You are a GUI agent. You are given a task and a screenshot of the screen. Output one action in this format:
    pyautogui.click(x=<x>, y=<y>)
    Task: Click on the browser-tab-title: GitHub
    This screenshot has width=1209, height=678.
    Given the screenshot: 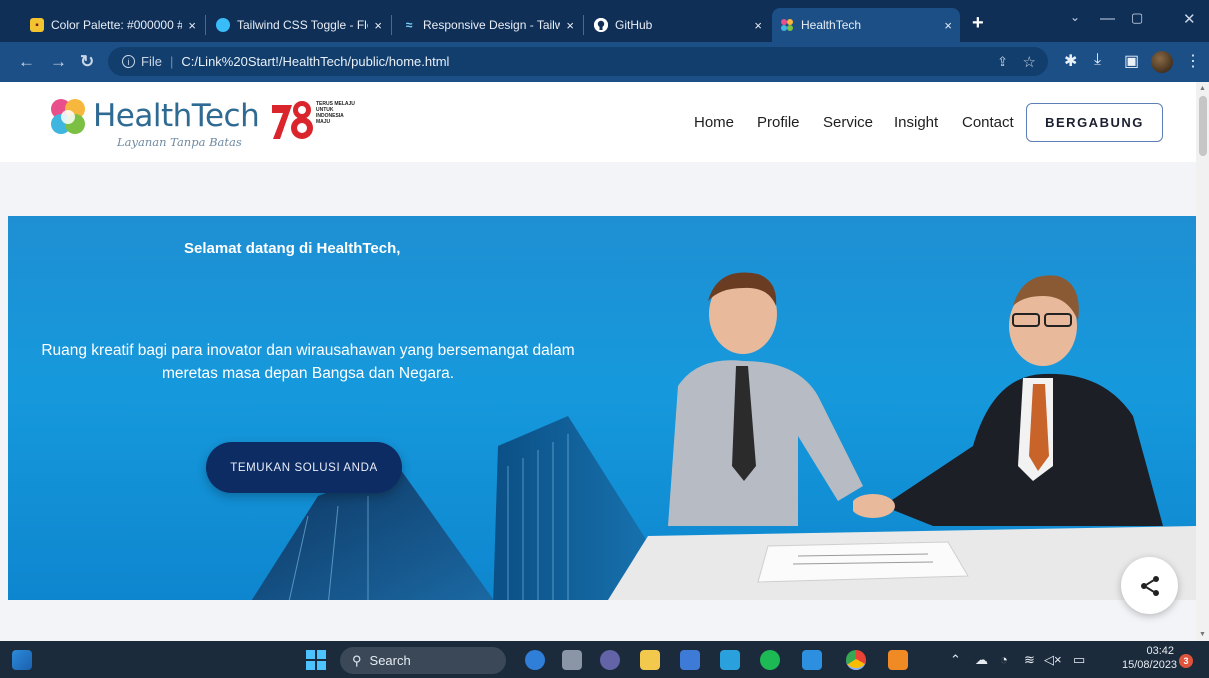 What is the action you would take?
    pyautogui.click(x=634, y=25)
    